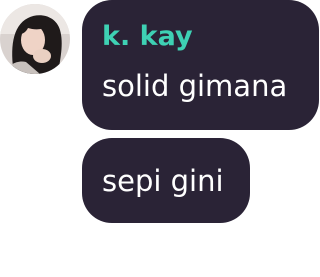 This screenshot has width=320, height=277. I want to click on user-avatar, so click(35, 39).